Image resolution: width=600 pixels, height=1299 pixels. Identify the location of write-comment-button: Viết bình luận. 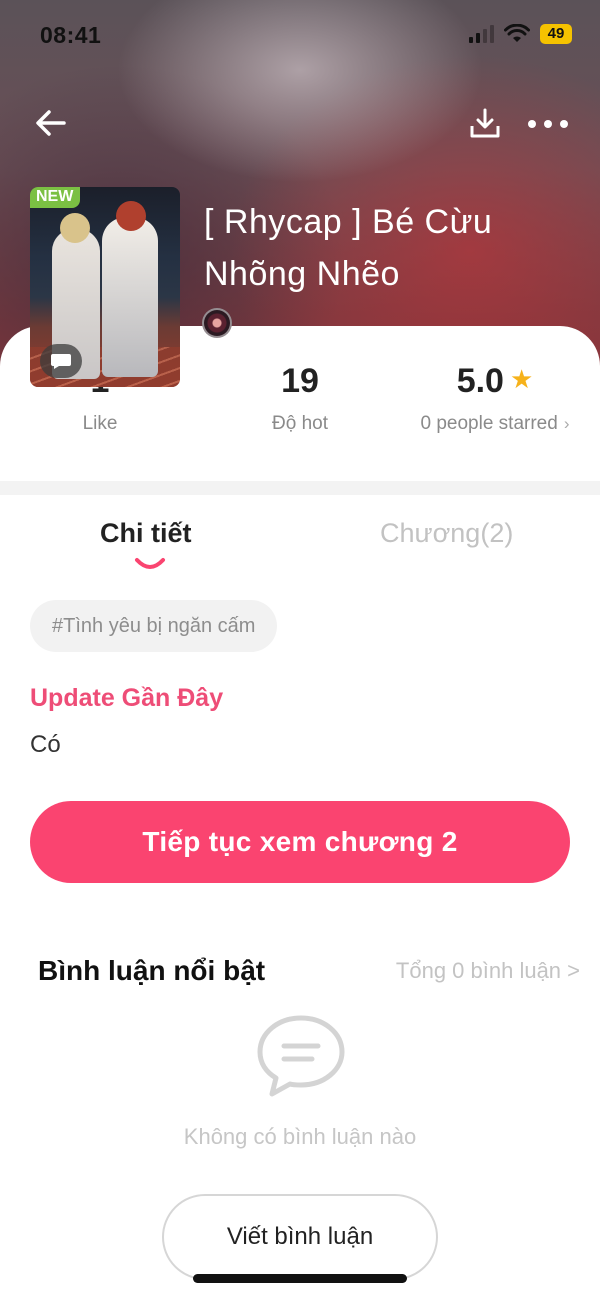
(300, 1237).